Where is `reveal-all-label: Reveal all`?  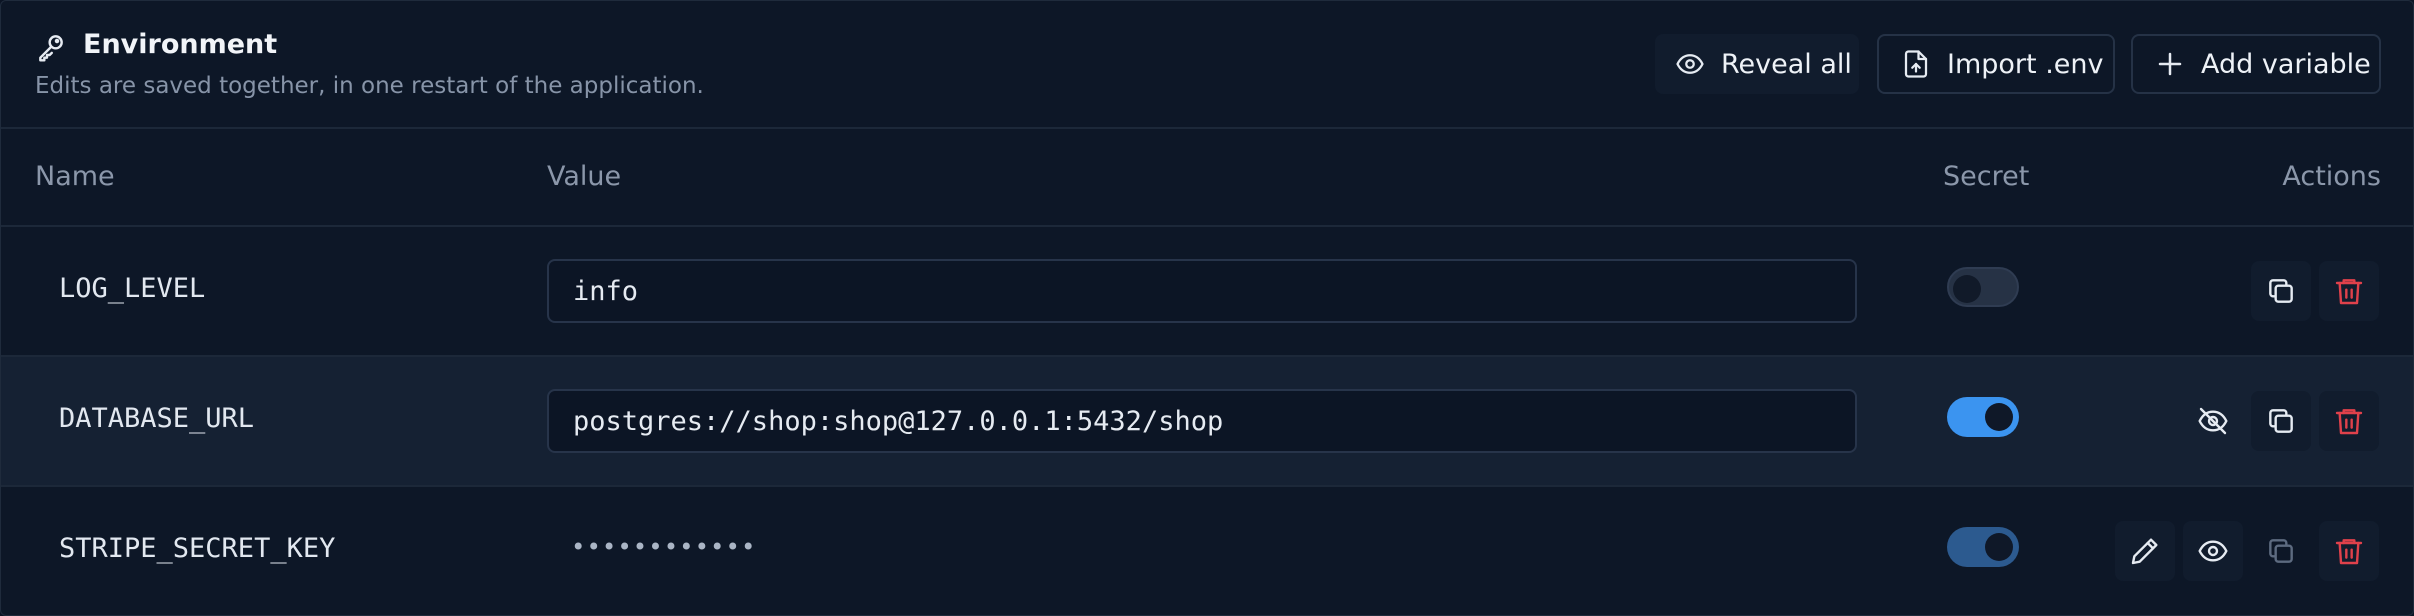
reveal-all-label: Reveal all is located at coordinates (1786, 64).